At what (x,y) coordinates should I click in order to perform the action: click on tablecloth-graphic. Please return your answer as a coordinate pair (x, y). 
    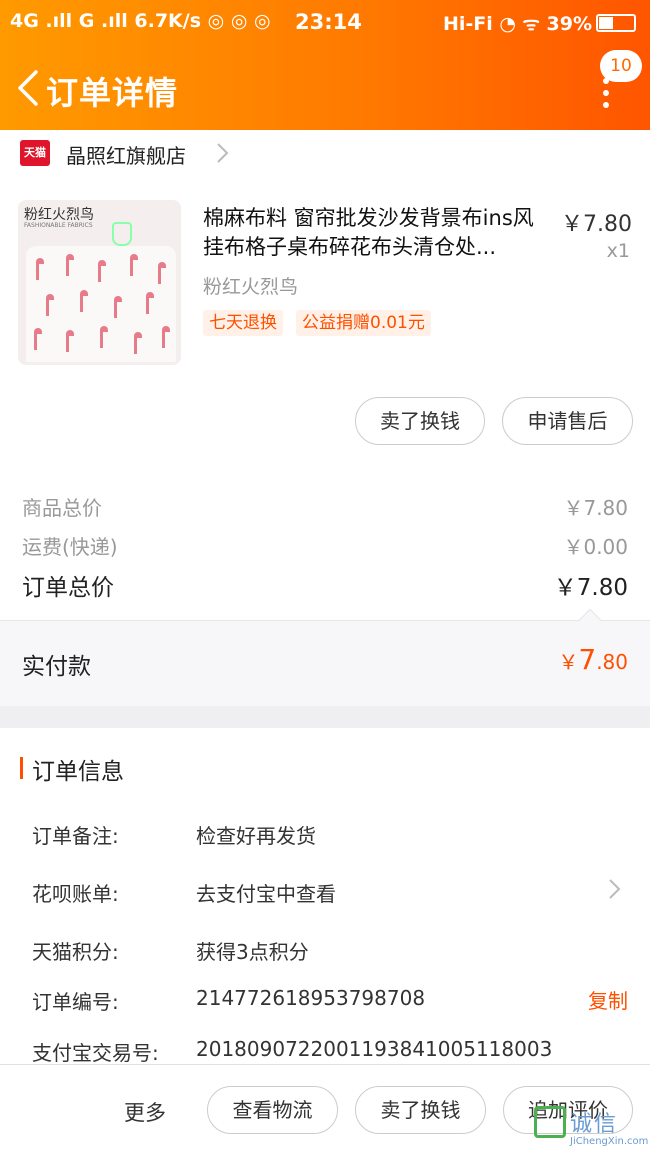
    Looking at the image, I should click on (101, 304).